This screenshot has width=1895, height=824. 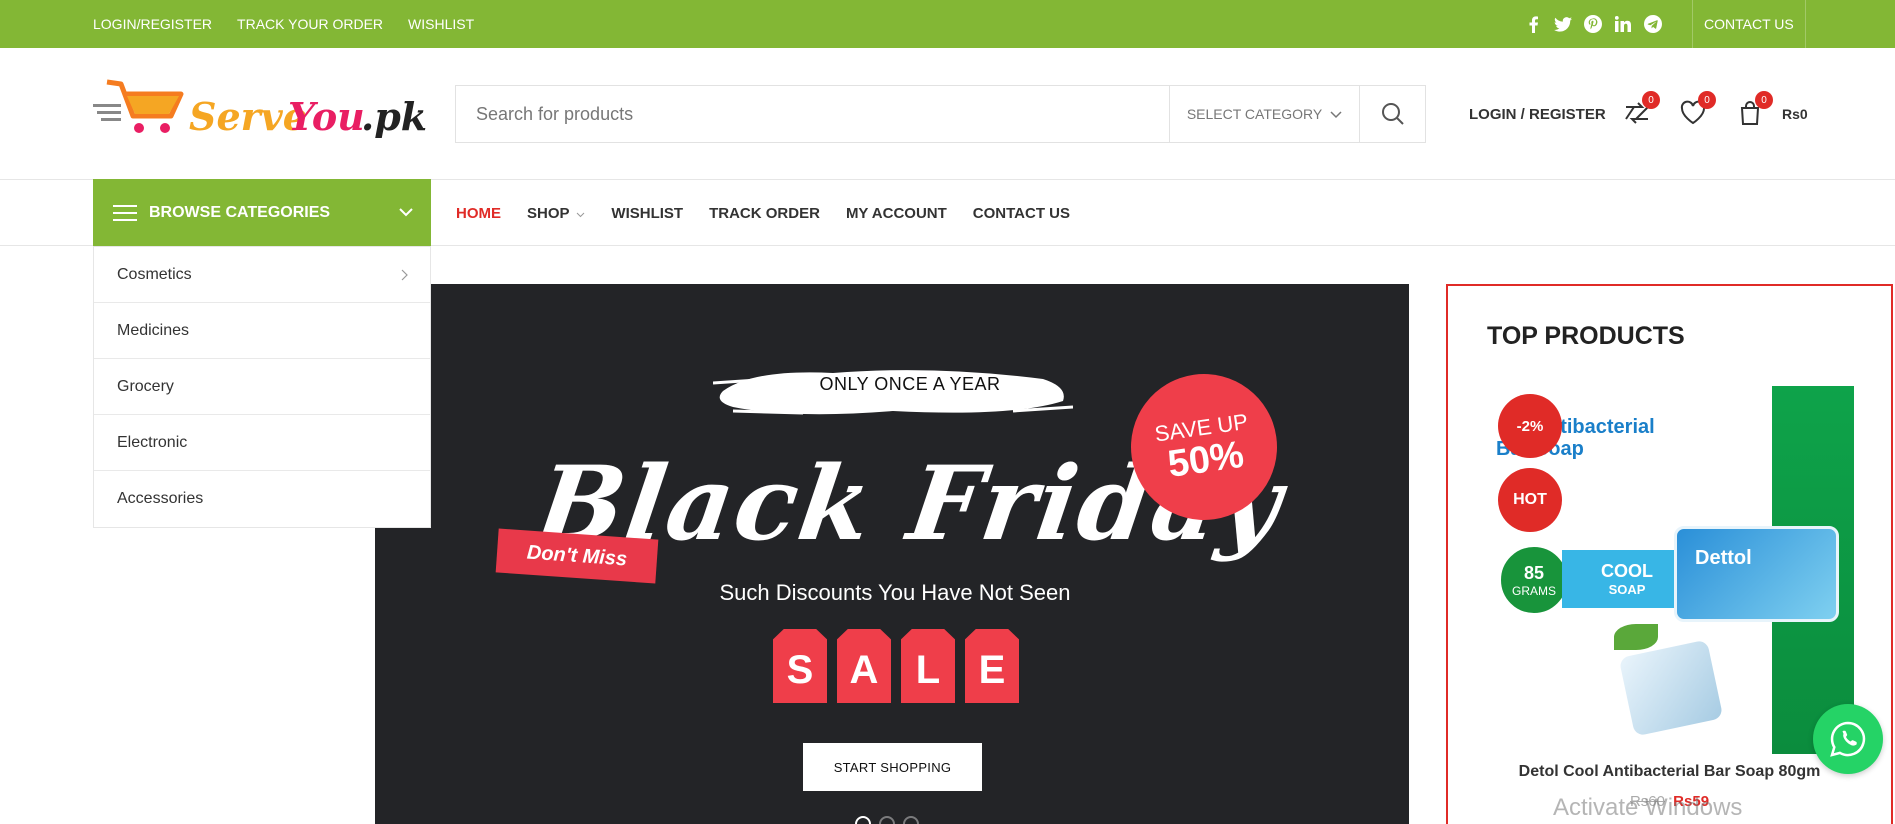 I want to click on browse-categories-label: BROWSE CATEGORIES, so click(x=240, y=212).